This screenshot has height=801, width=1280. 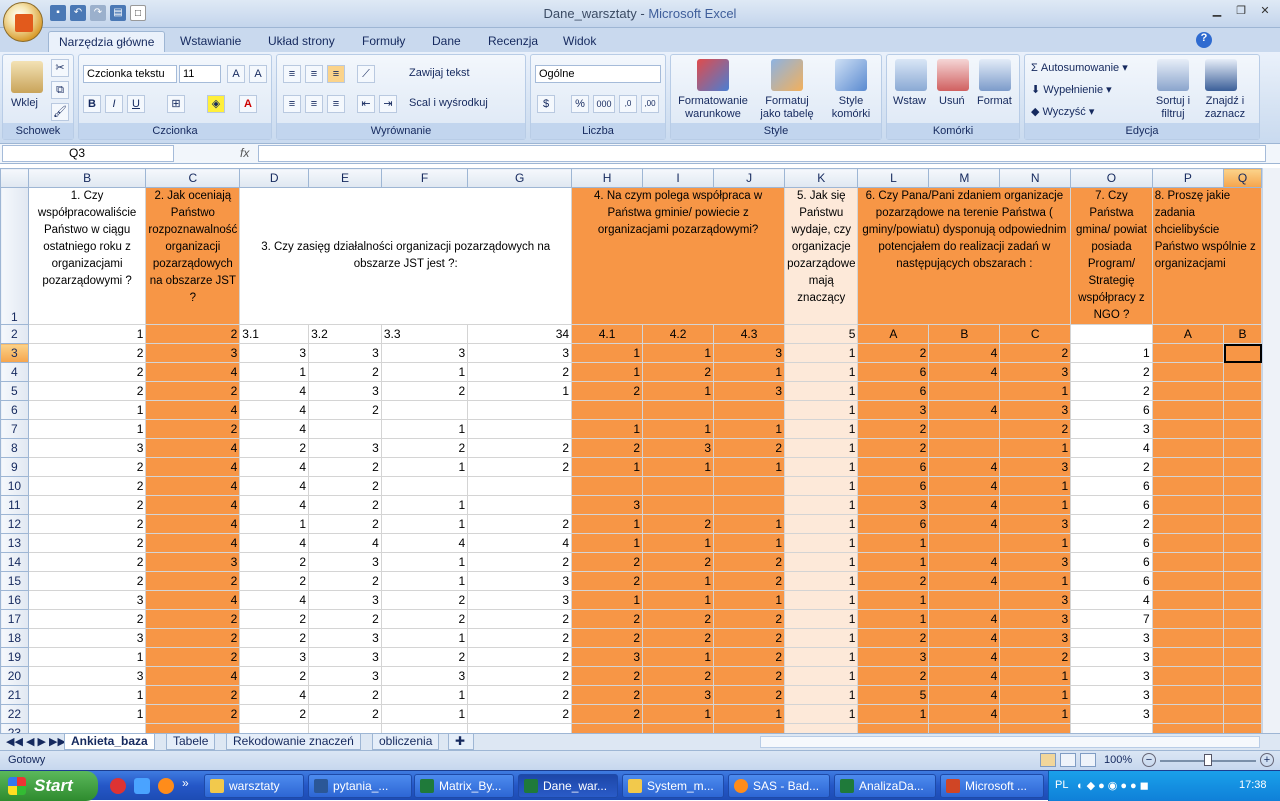 What do you see at coordinates (678, 334) in the screenshot?
I see `code-cell: 4.2` at bounding box center [678, 334].